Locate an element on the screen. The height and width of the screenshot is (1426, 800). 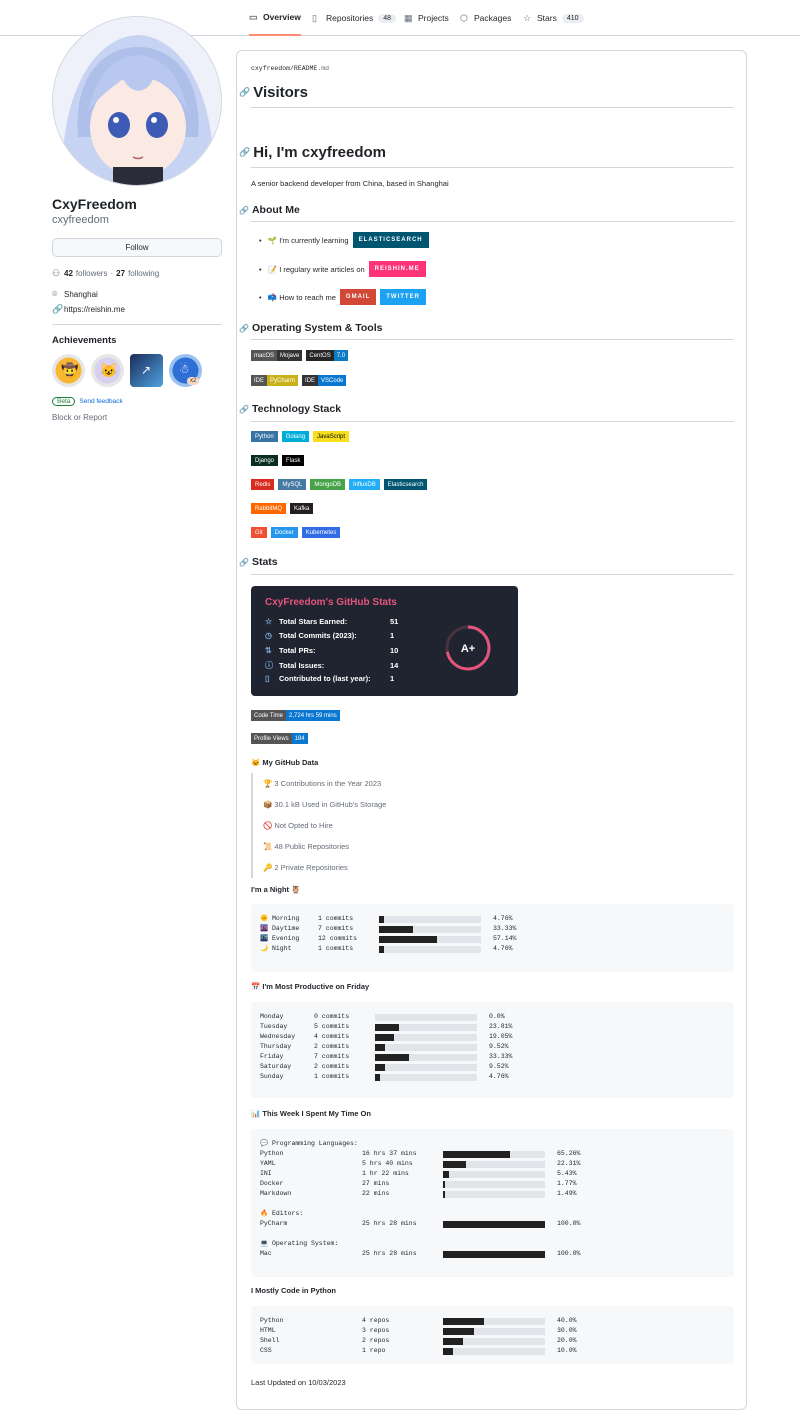
tech-badge: RabbitMQ is located at coordinates (269, 508).